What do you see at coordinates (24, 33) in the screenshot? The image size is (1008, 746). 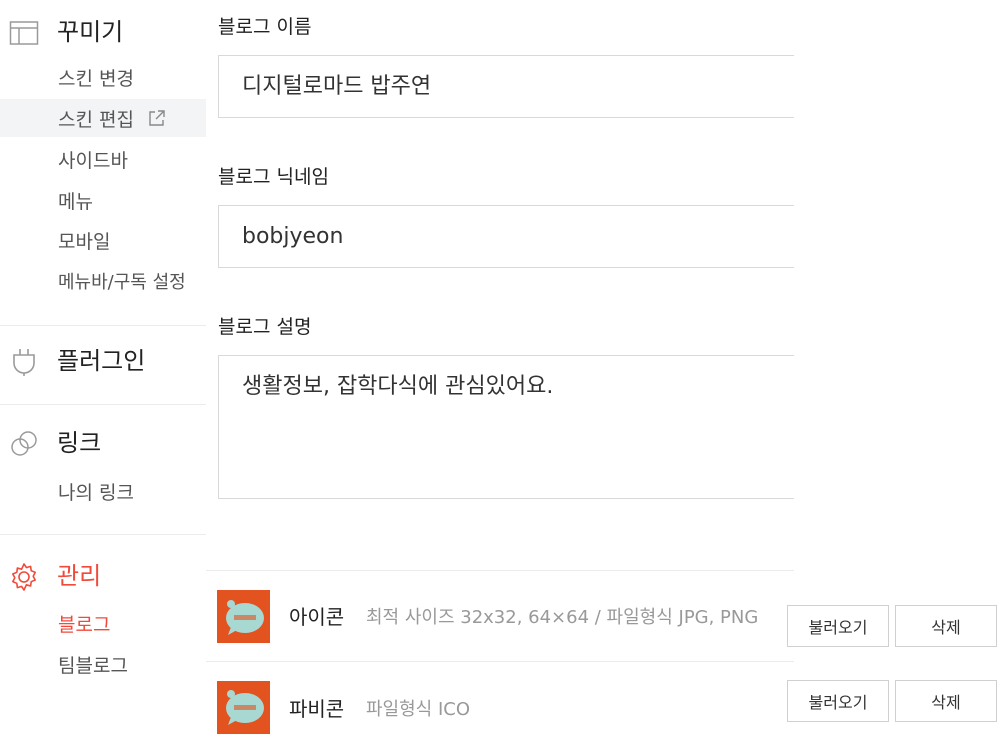 I see `layout-icon` at bounding box center [24, 33].